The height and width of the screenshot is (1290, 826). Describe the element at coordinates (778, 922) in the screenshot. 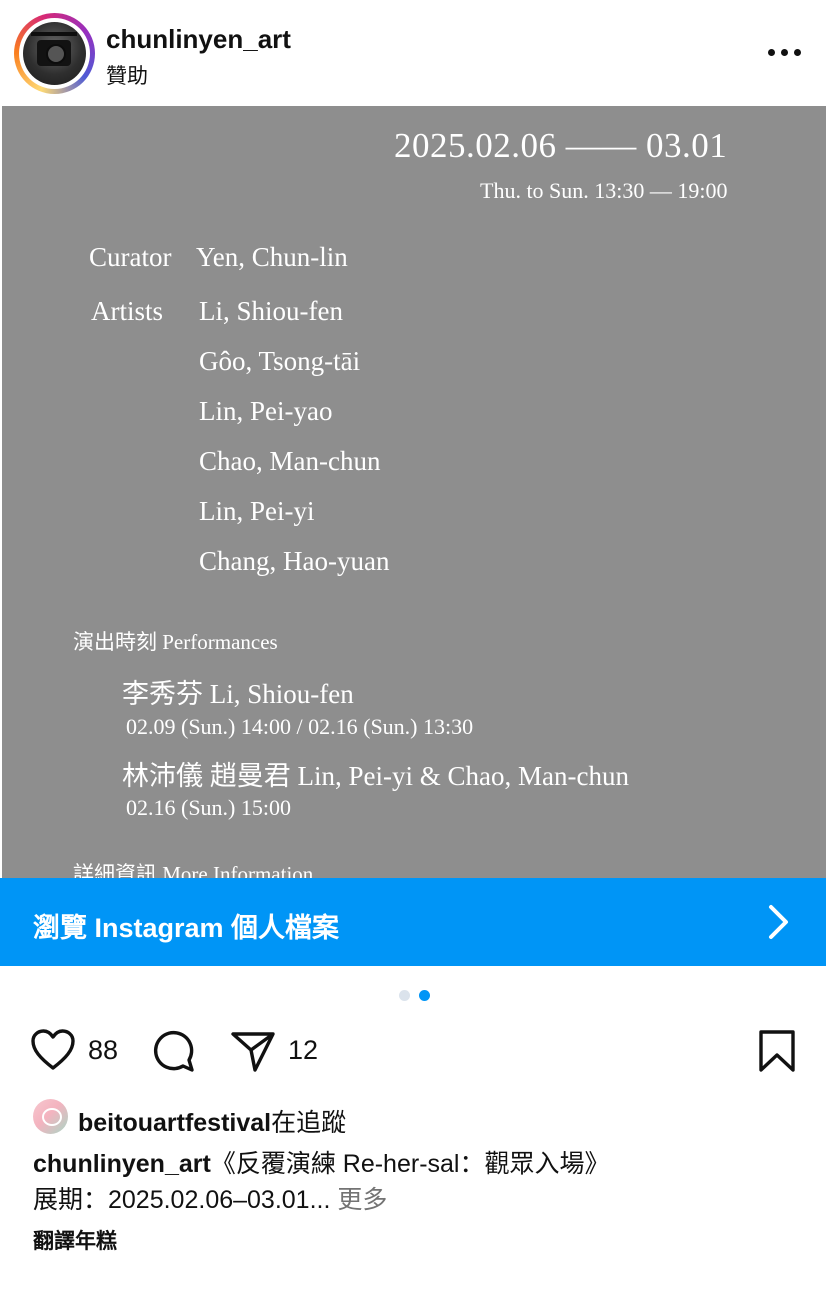

I see `chevron-right-icon` at that location.